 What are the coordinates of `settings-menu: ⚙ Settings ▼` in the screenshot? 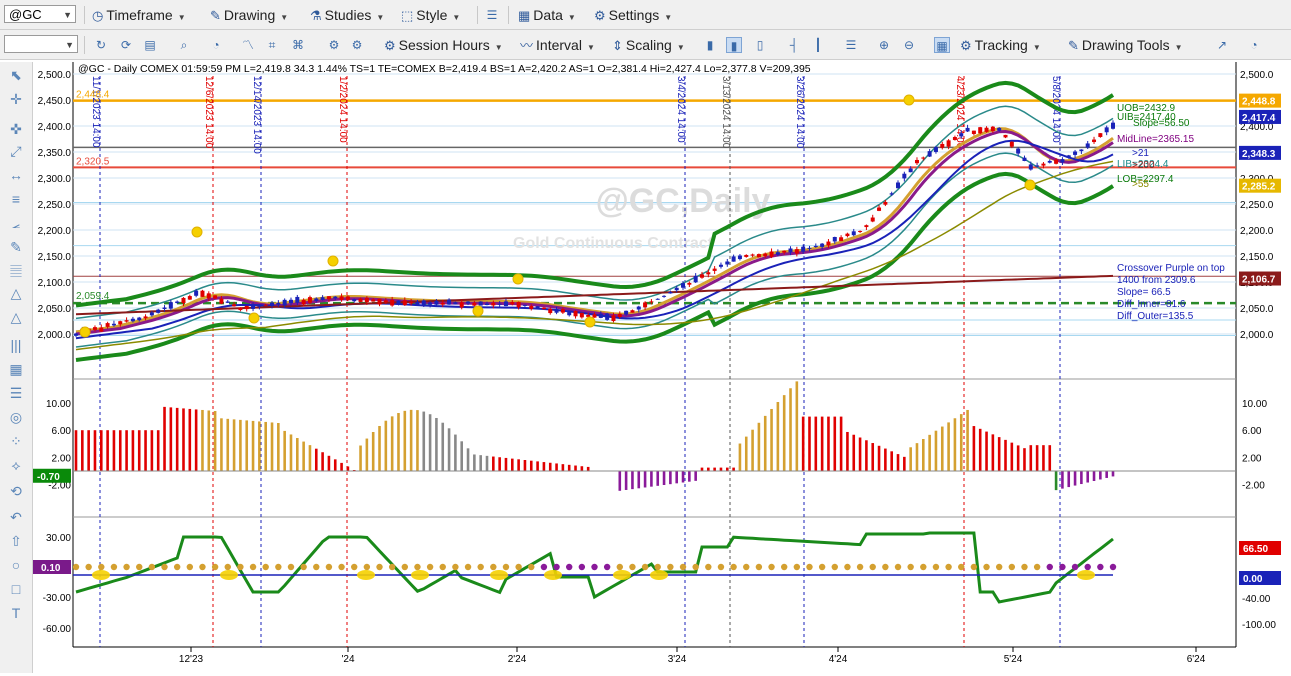 It's located at (633, 15).